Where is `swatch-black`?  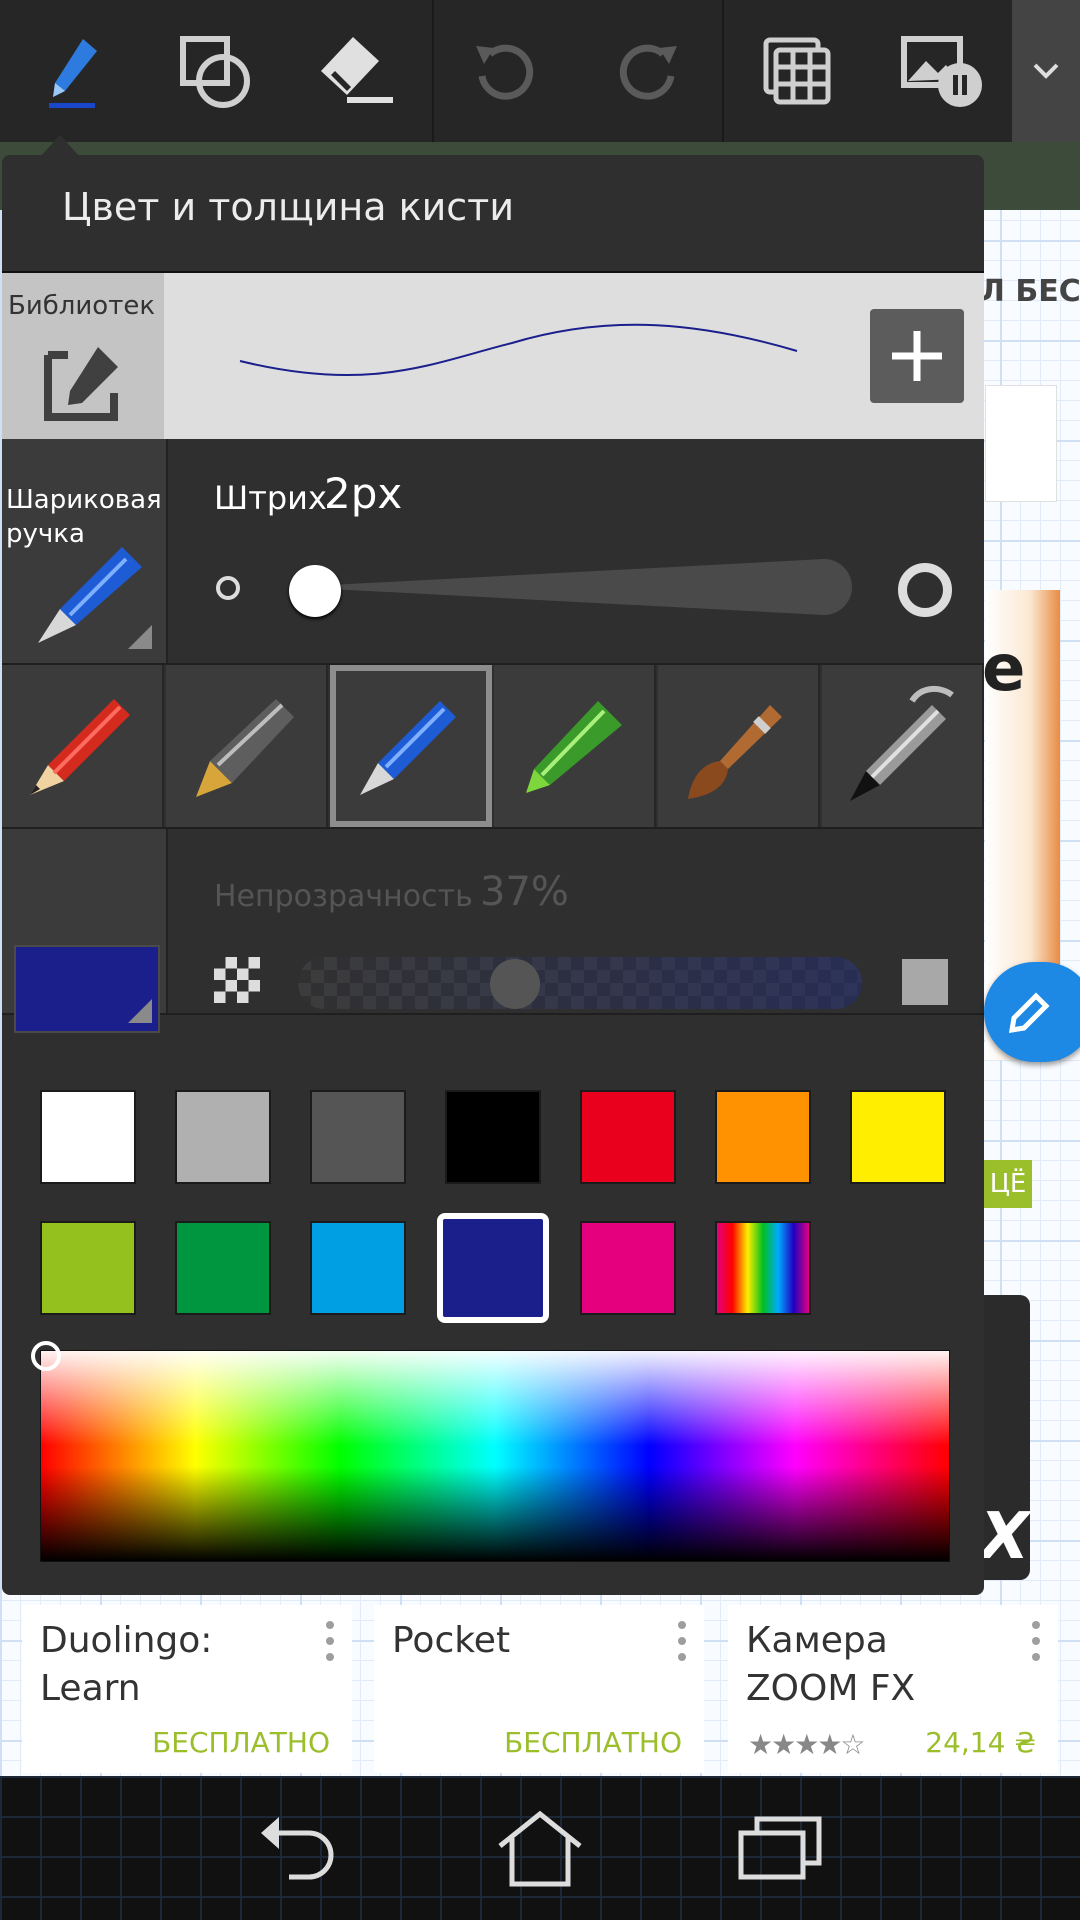
swatch-black is located at coordinates (493, 1137).